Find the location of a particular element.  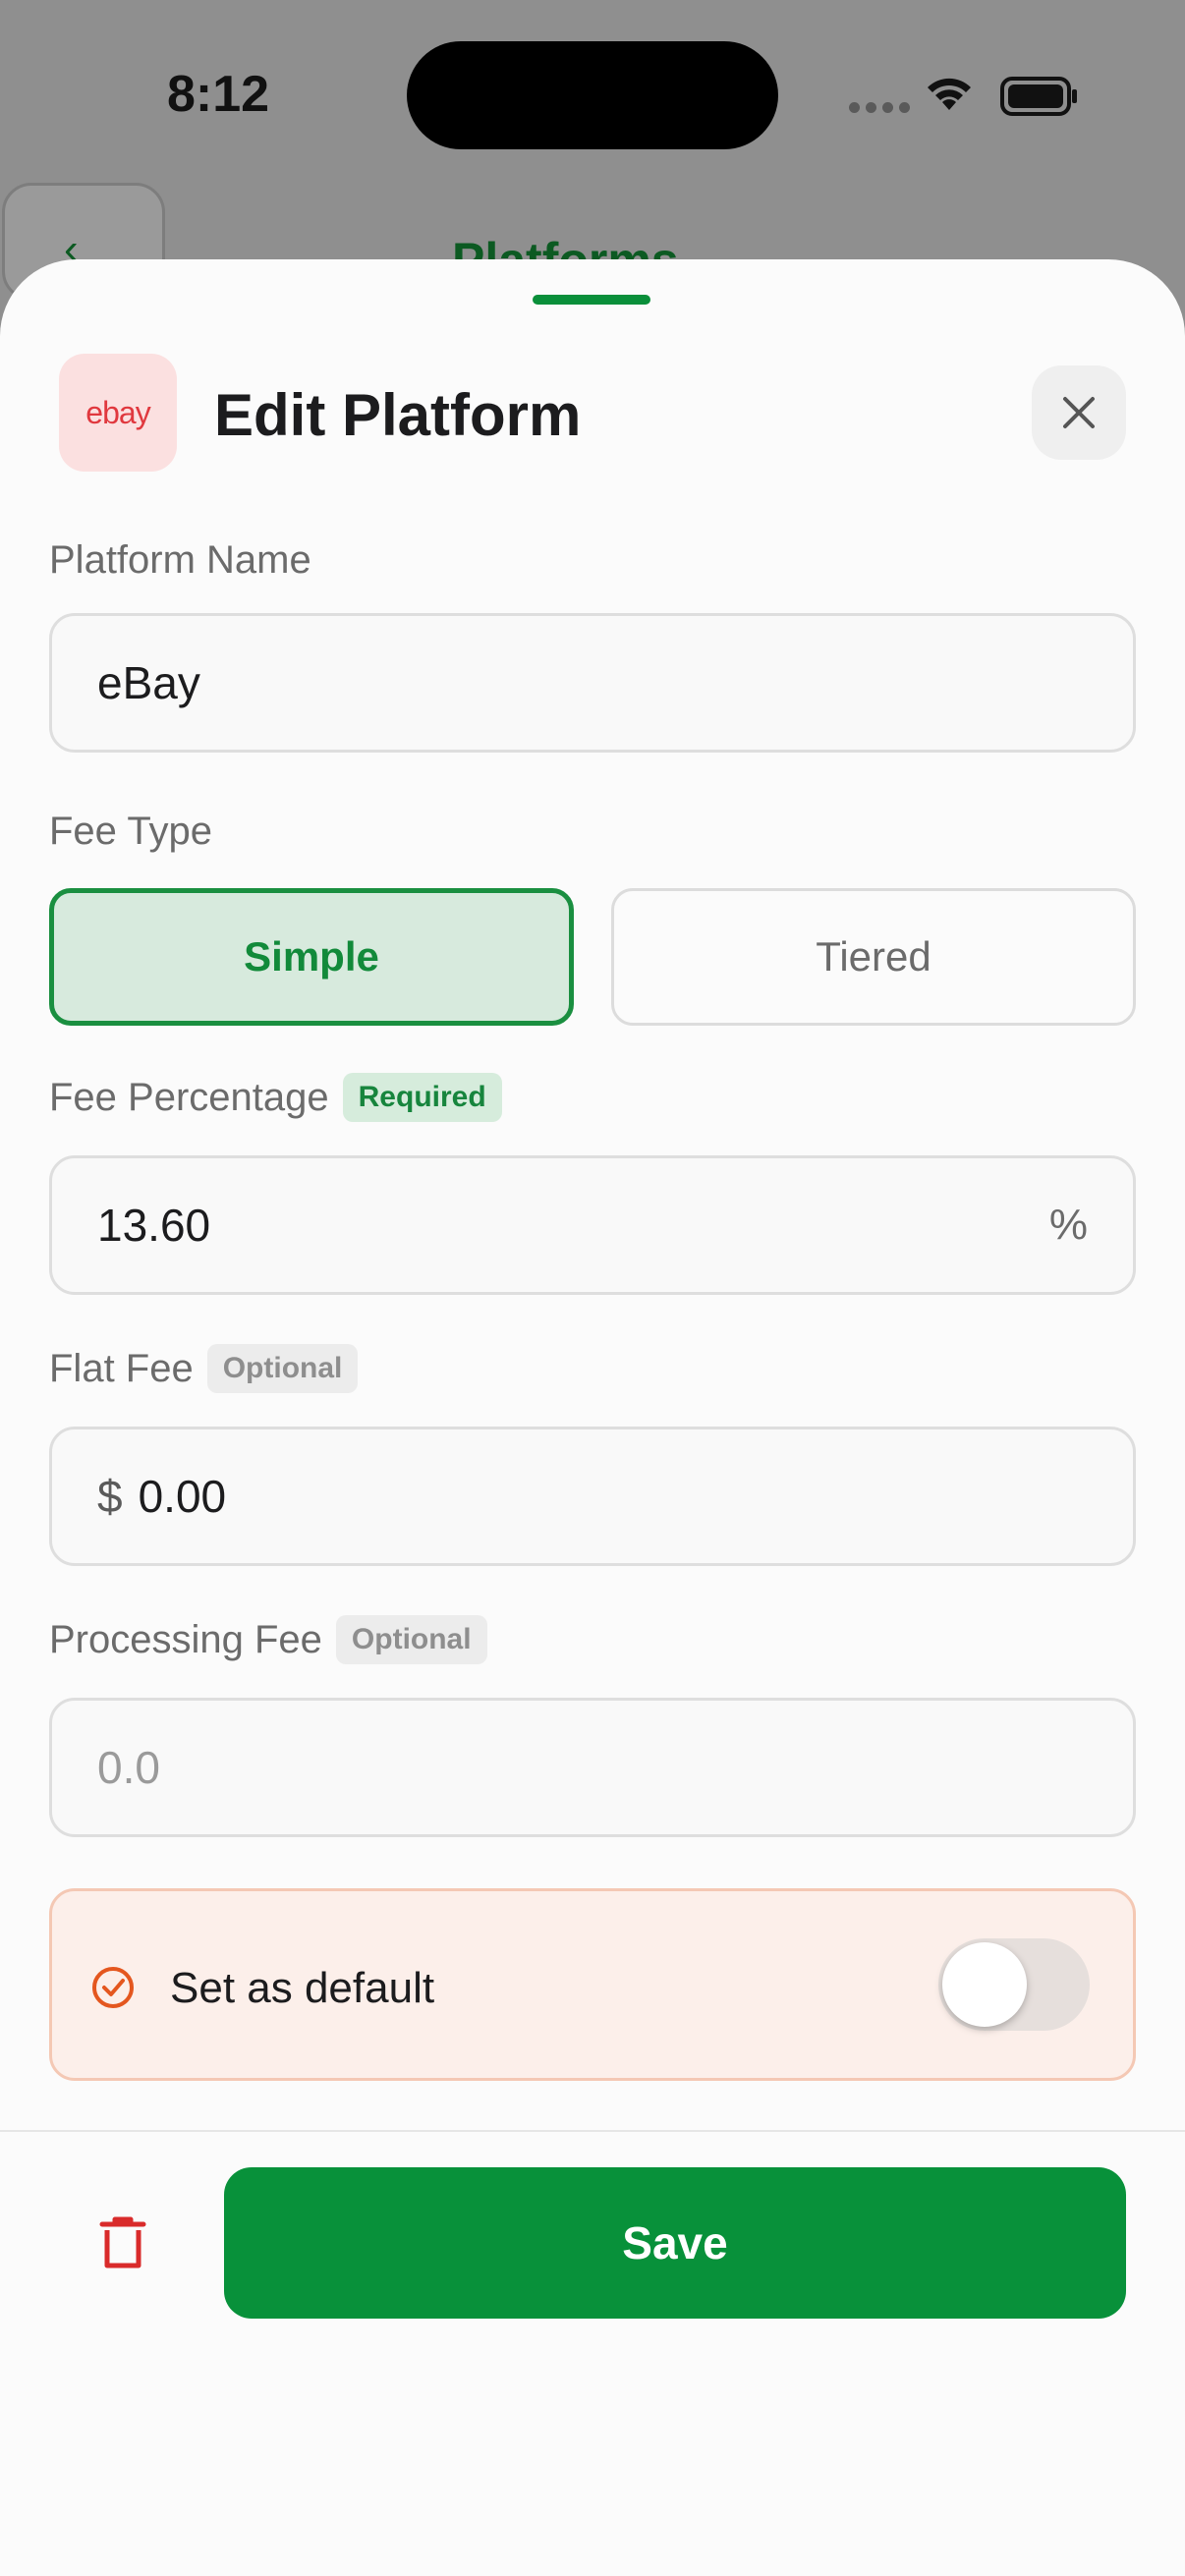

dollar-prefix: $ is located at coordinates (110, 1496).